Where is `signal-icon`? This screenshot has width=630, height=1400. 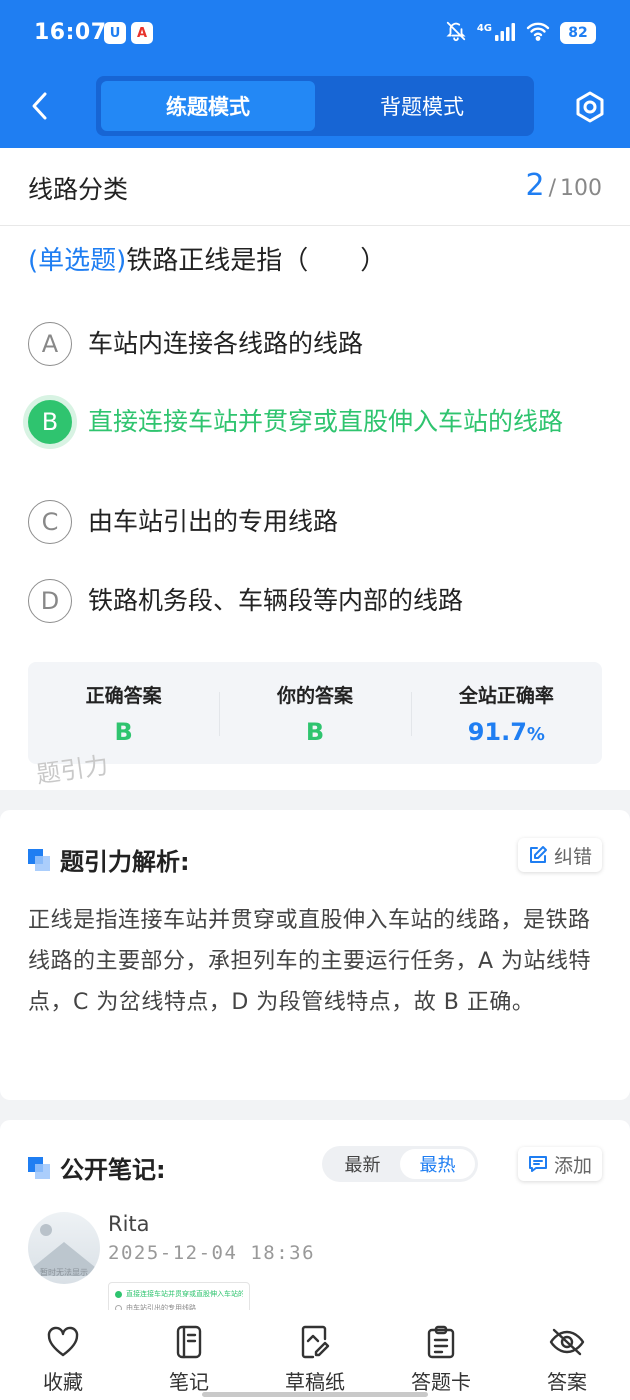
signal-icon is located at coordinates (505, 33).